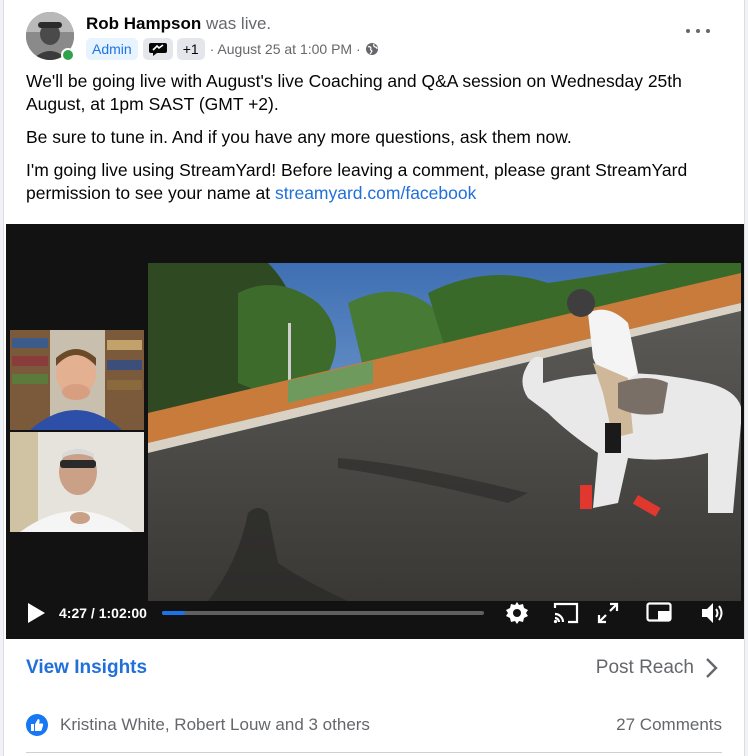  I want to click on insights-row: View Insights Post Reach, so click(374, 668).